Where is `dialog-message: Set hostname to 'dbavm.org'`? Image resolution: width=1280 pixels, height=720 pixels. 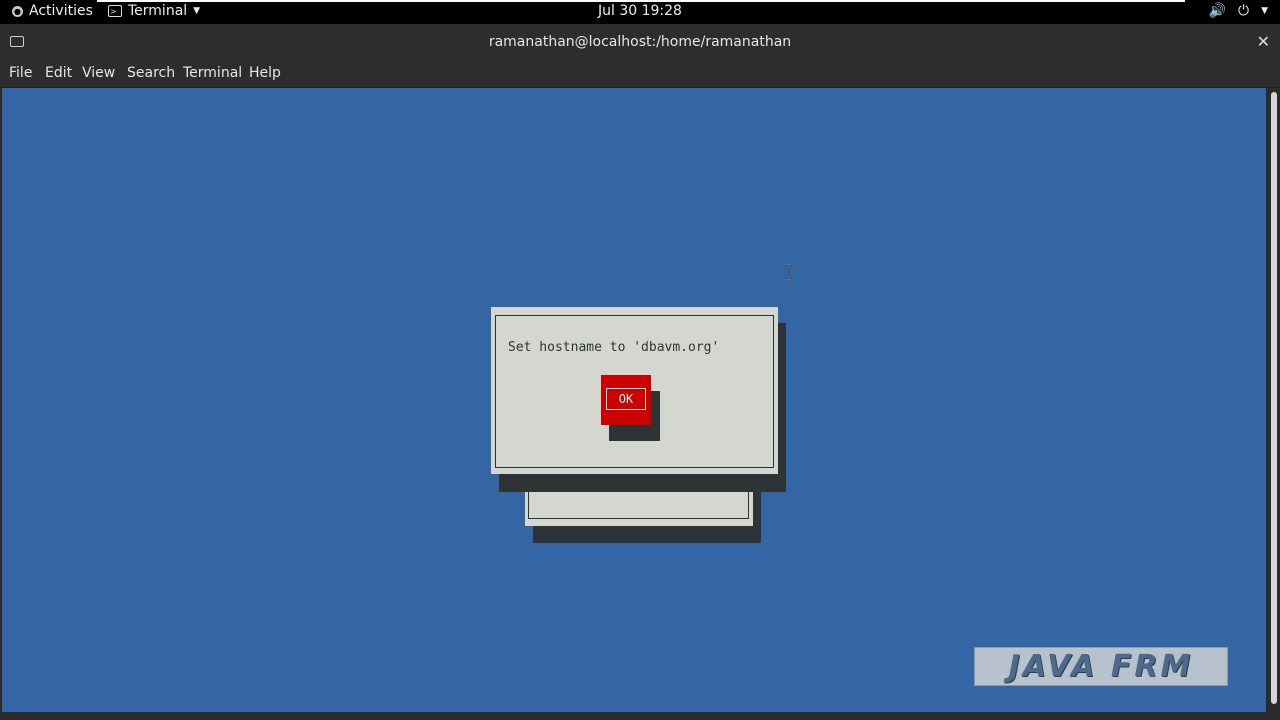 dialog-message: Set hostname to 'dbavm.org' is located at coordinates (614, 347).